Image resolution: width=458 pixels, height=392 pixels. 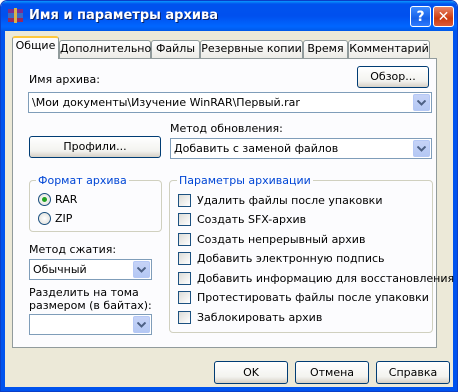 I want to click on window-title: Имя и параметры архива, so click(x=123, y=15).